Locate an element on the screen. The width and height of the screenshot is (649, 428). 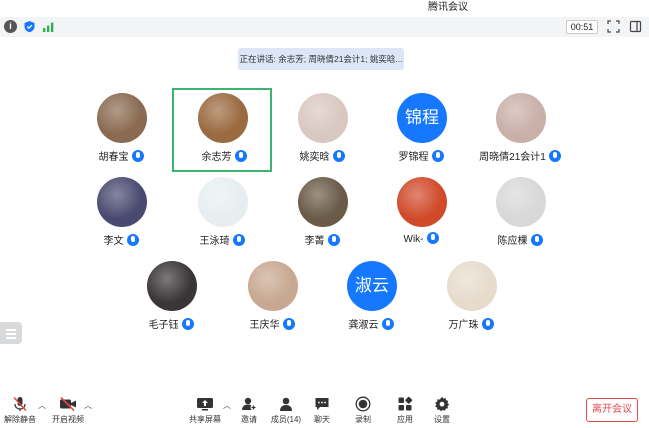
unmute-label: 解除静音 is located at coordinates (20, 419).